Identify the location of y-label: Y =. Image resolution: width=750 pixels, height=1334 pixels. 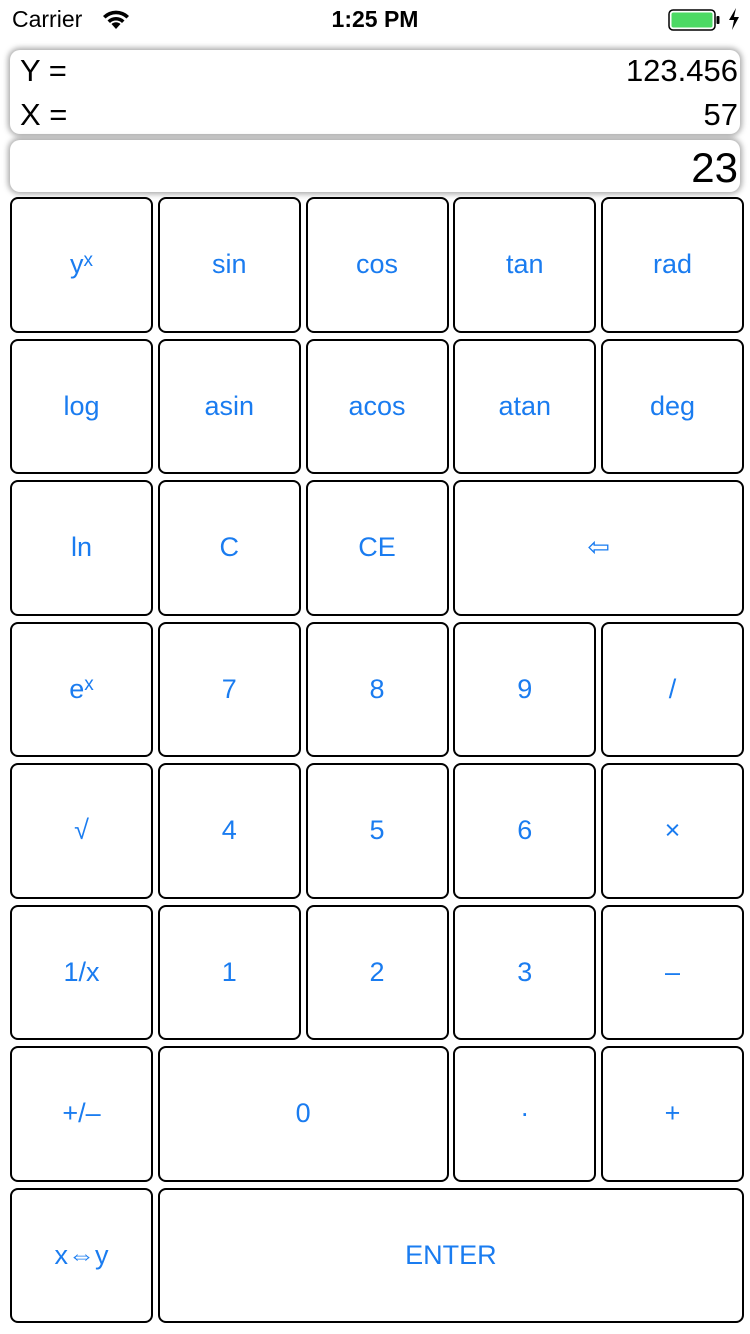
(43, 70).